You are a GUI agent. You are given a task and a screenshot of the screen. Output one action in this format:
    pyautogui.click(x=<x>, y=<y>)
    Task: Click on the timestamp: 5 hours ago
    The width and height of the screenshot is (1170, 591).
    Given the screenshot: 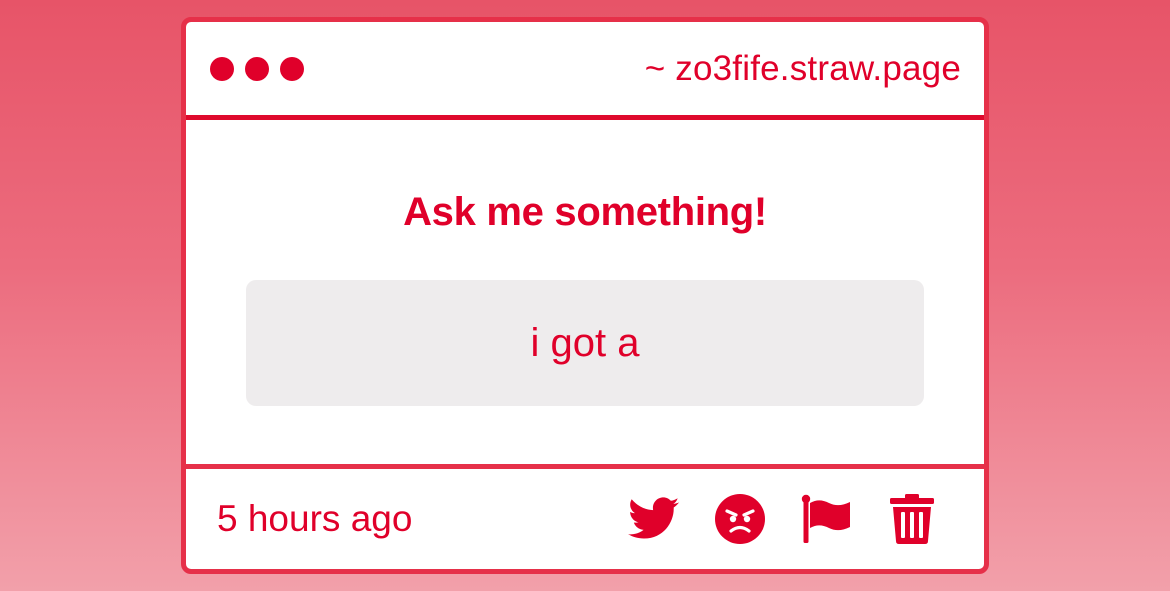 What is the action you would take?
    pyautogui.click(x=315, y=518)
    